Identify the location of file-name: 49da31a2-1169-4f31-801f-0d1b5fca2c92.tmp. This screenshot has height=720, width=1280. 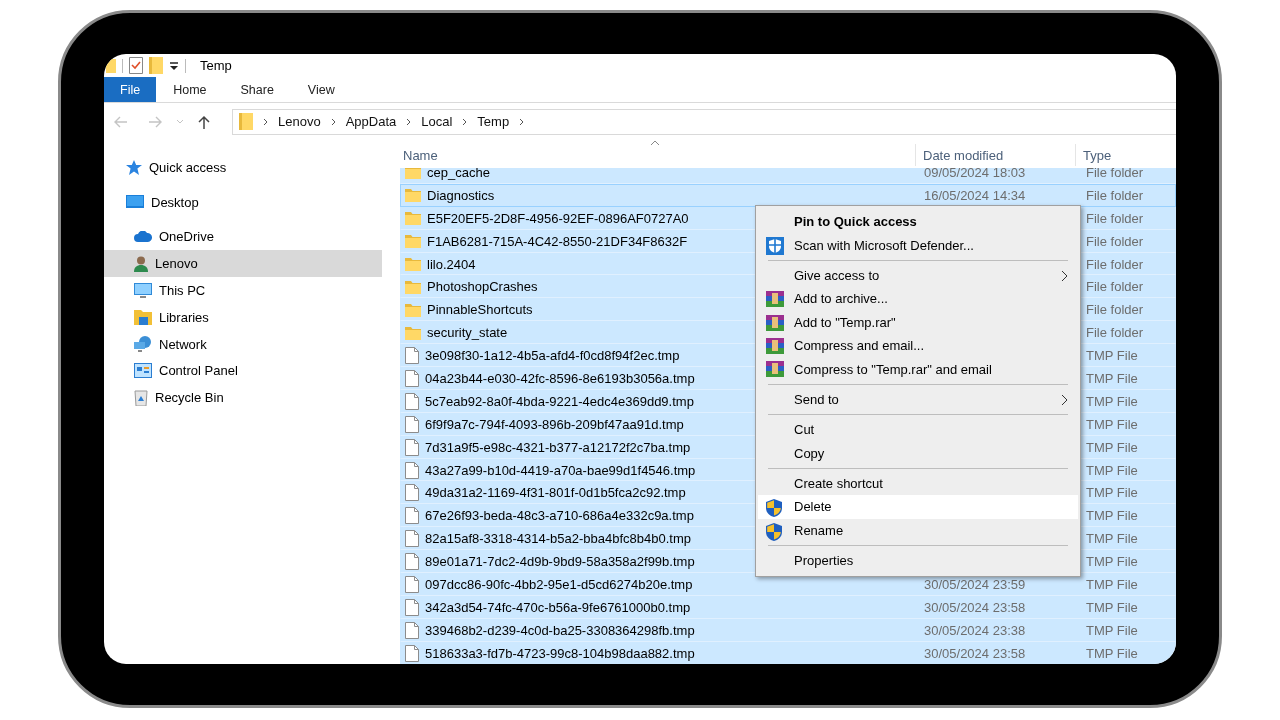
(555, 493).